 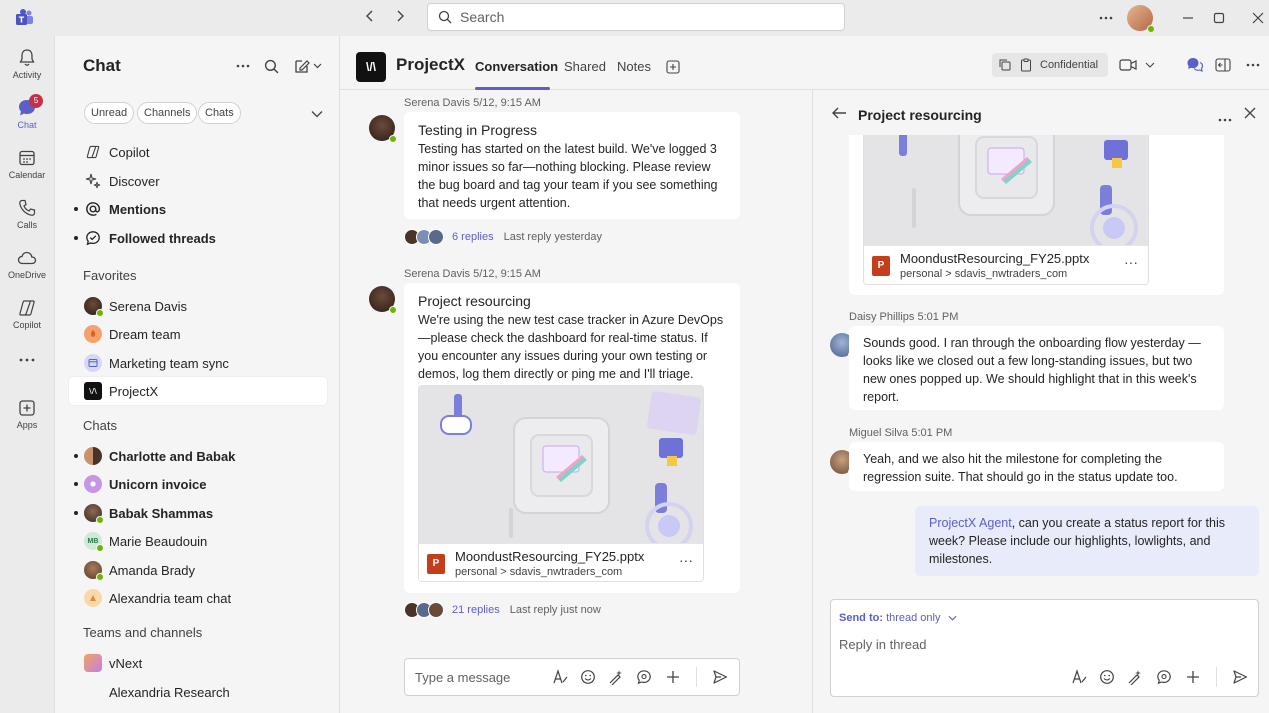 I want to click on filter-chats: Chats, so click(x=219, y=113).